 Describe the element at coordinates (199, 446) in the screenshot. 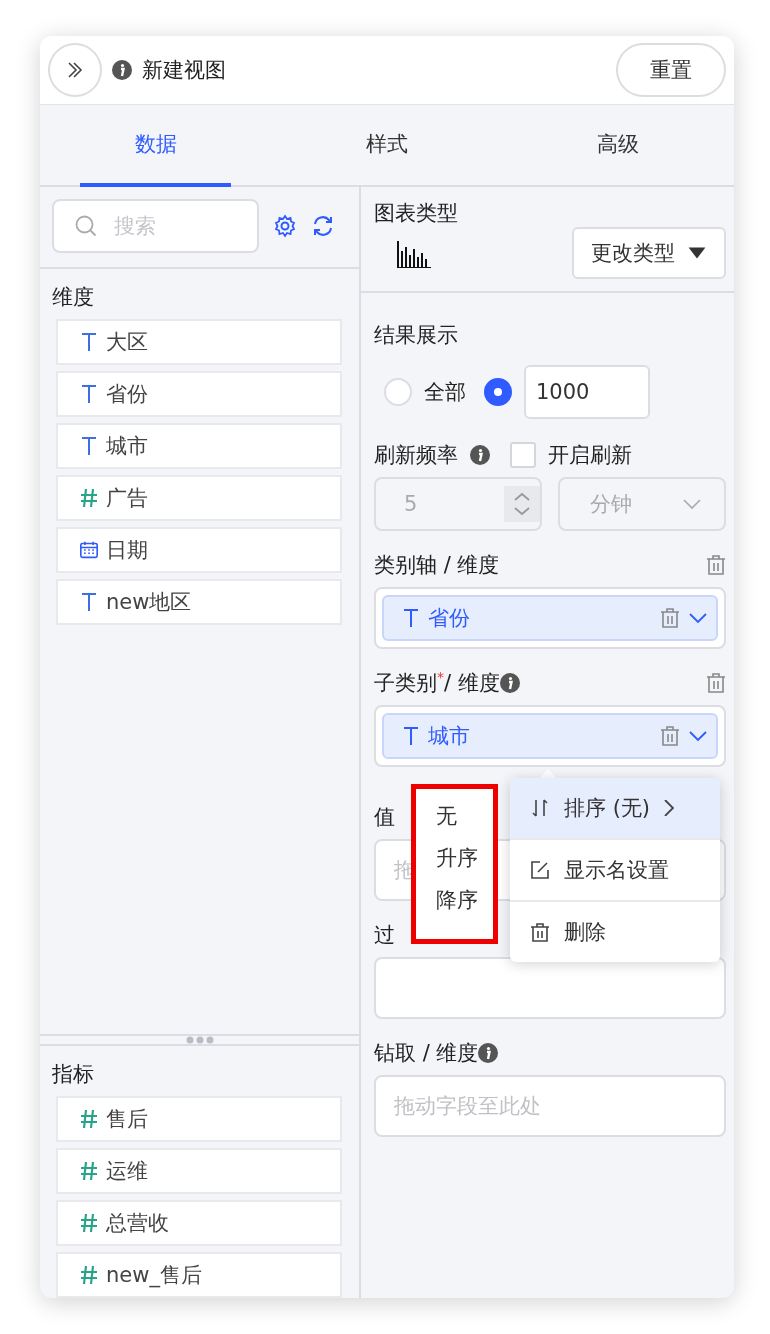

I see `field-item: 城市` at that location.